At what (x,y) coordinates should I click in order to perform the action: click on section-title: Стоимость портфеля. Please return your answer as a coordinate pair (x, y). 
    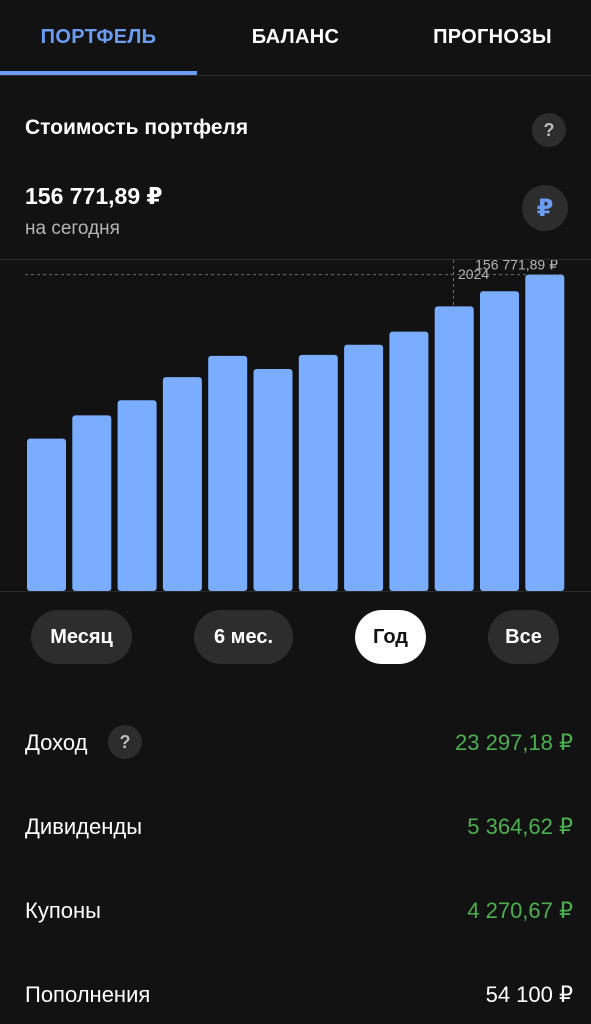
    Looking at the image, I should click on (137, 127).